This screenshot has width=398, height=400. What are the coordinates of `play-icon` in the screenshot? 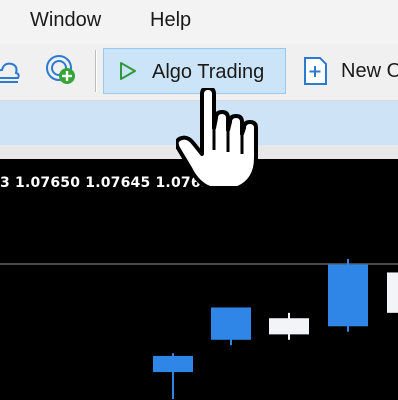 It's located at (128, 73).